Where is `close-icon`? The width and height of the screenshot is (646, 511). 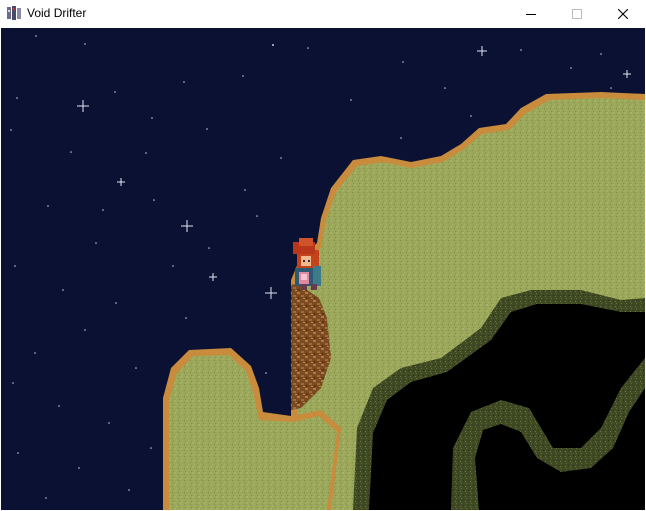 close-icon is located at coordinates (623, 14).